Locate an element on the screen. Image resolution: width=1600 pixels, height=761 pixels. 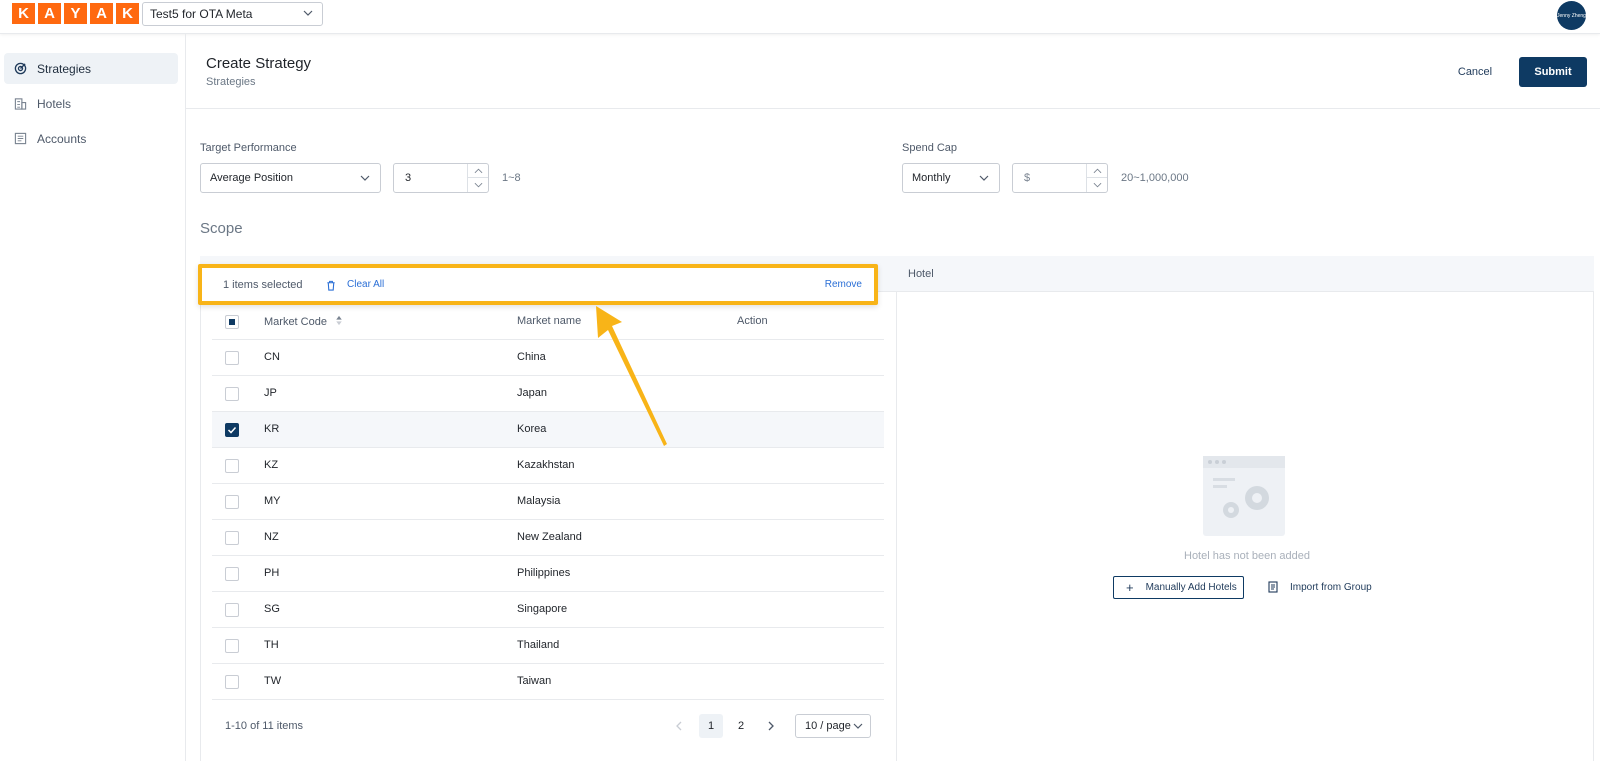
market-name: Singapore is located at coordinates (542, 609).